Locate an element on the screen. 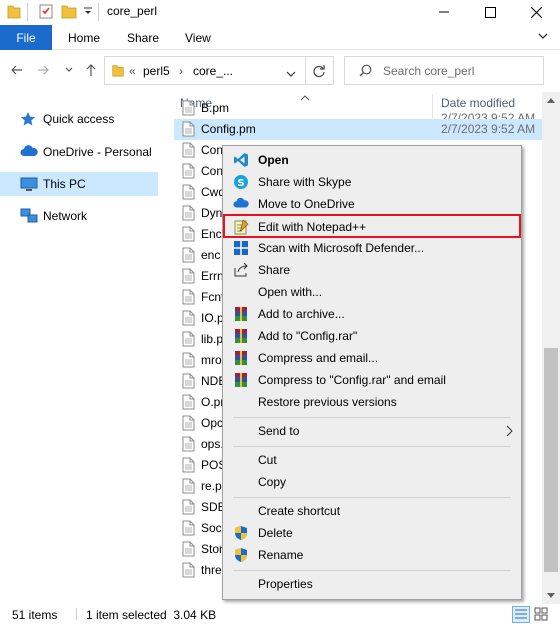 The image size is (560, 624). details-view-button is located at coordinates (521, 614).